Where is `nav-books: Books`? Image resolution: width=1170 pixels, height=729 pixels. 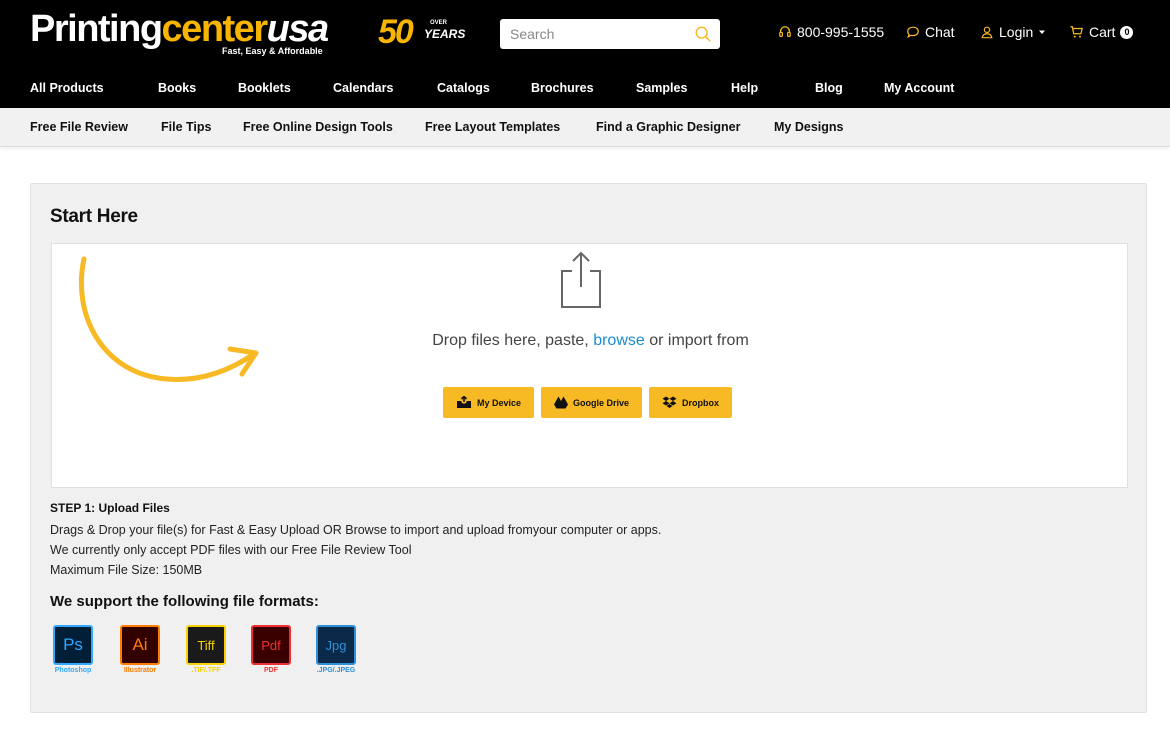 nav-books: Books is located at coordinates (177, 88).